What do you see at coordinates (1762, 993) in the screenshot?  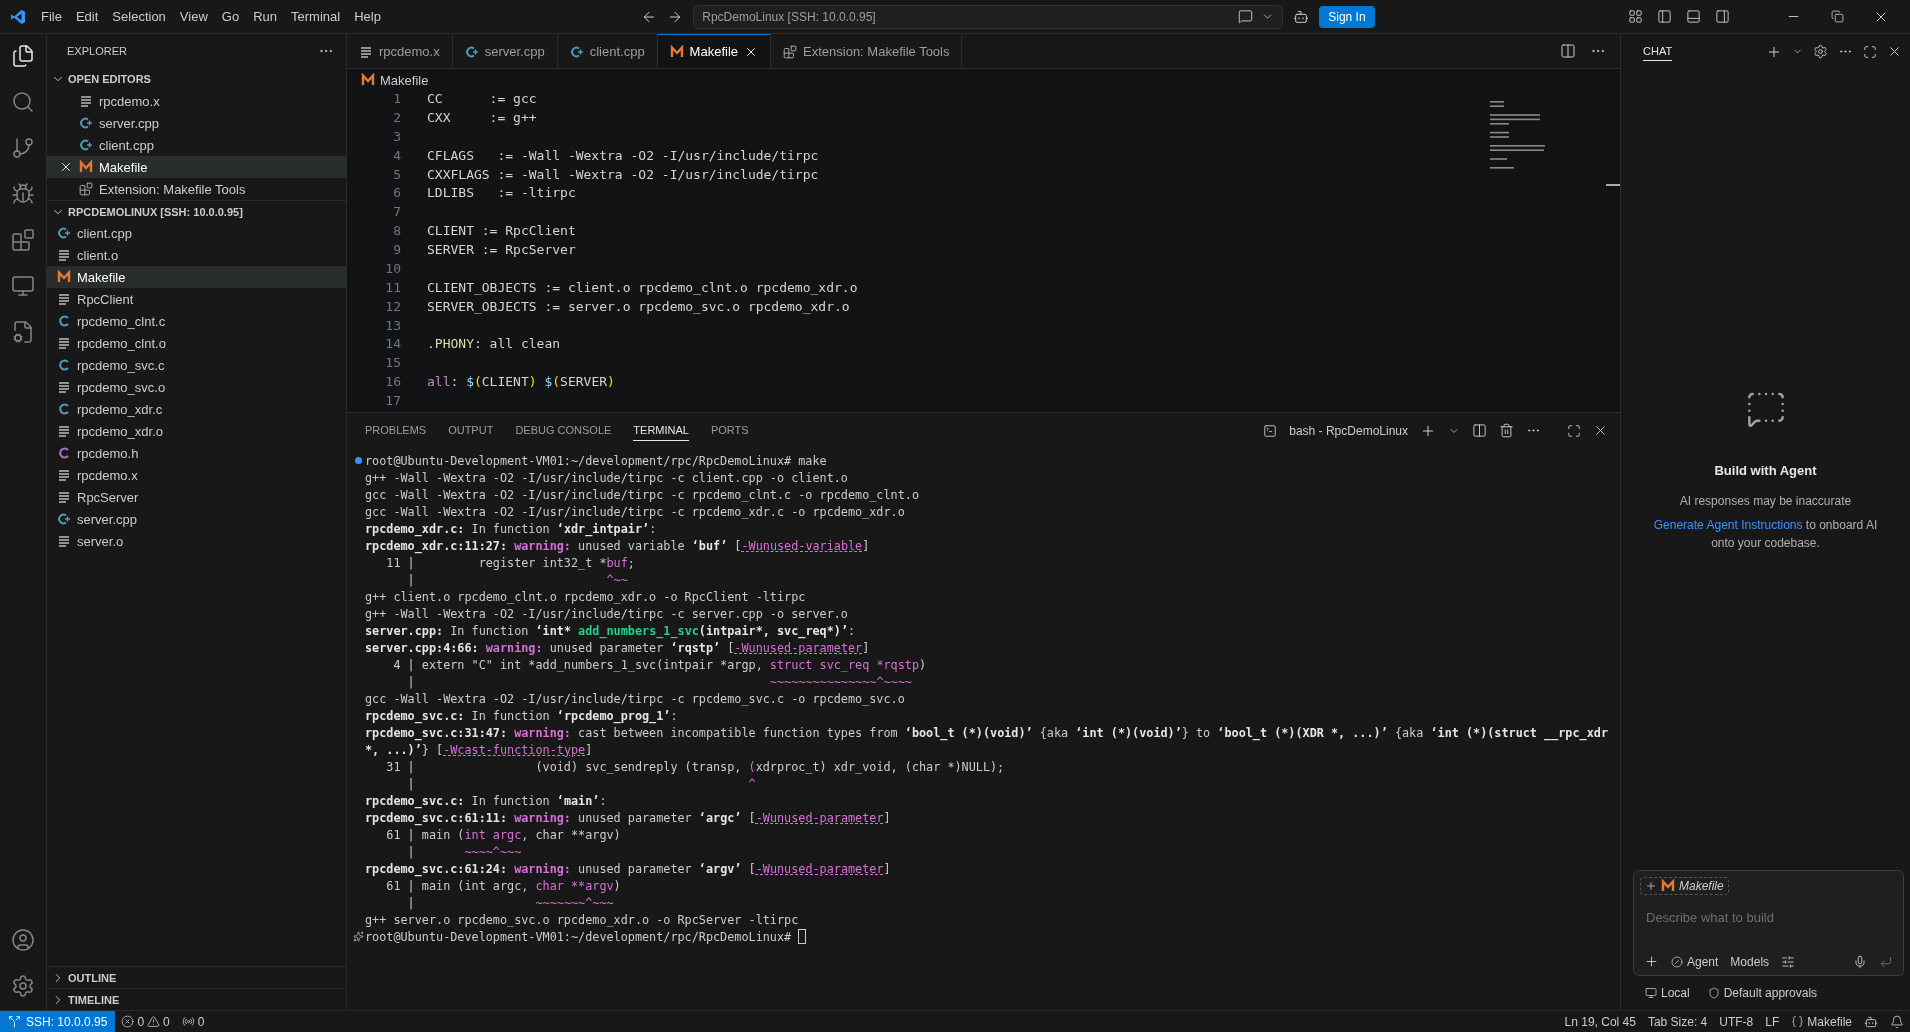 I see `chat-option: Default approvals` at bounding box center [1762, 993].